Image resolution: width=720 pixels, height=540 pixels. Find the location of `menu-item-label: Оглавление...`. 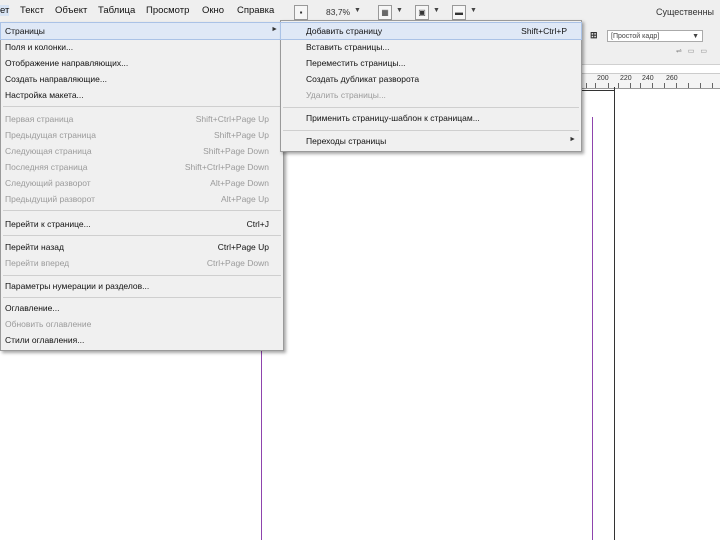

menu-item-label: Оглавление... is located at coordinates (32, 308).